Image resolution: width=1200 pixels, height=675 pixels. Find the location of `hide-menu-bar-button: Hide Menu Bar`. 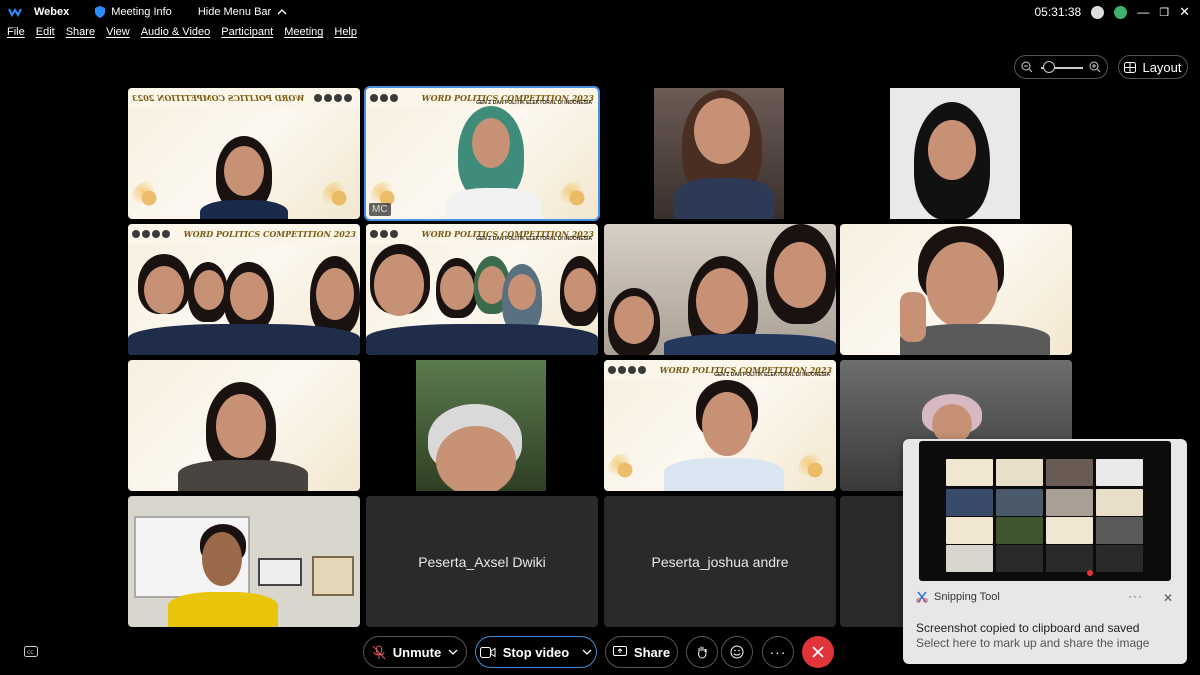

hide-menu-bar-button: Hide Menu Bar is located at coordinates (242, 12).